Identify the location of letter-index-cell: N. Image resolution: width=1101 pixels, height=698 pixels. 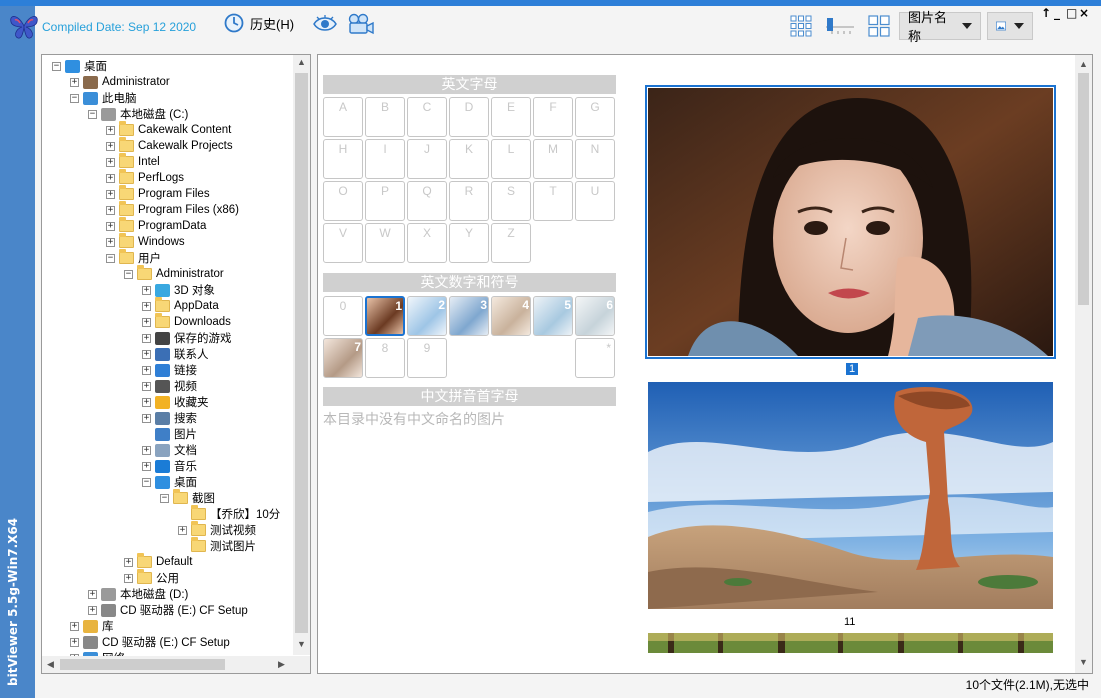
(595, 159).